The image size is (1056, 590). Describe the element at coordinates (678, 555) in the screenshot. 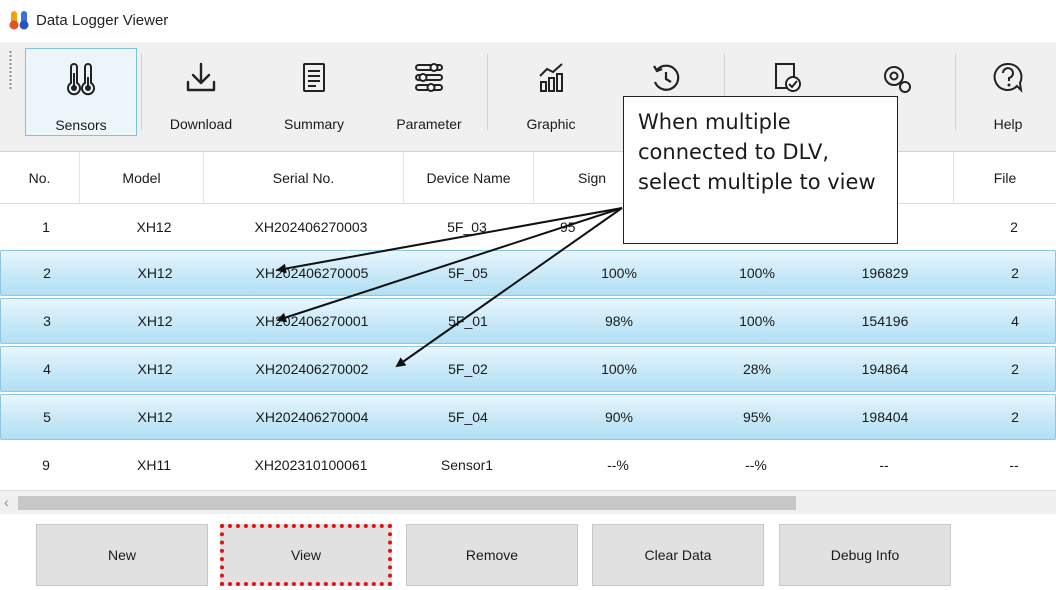

I see `clear-data-button: Clear Data` at that location.